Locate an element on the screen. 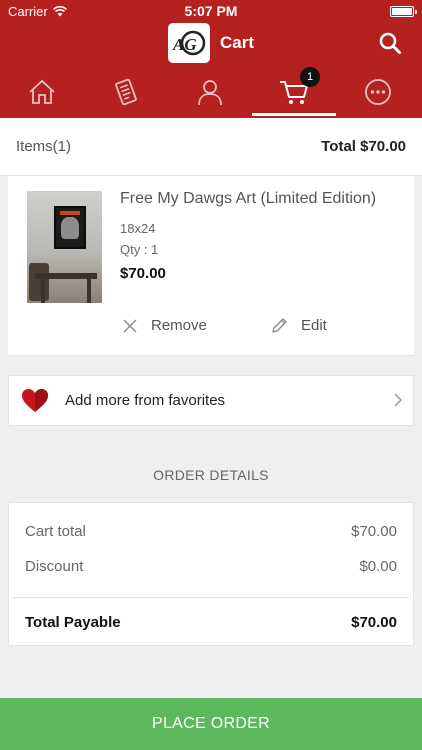 Image resolution: width=422 pixels, height=750 pixels. more-icon is located at coordinates (378, 92).